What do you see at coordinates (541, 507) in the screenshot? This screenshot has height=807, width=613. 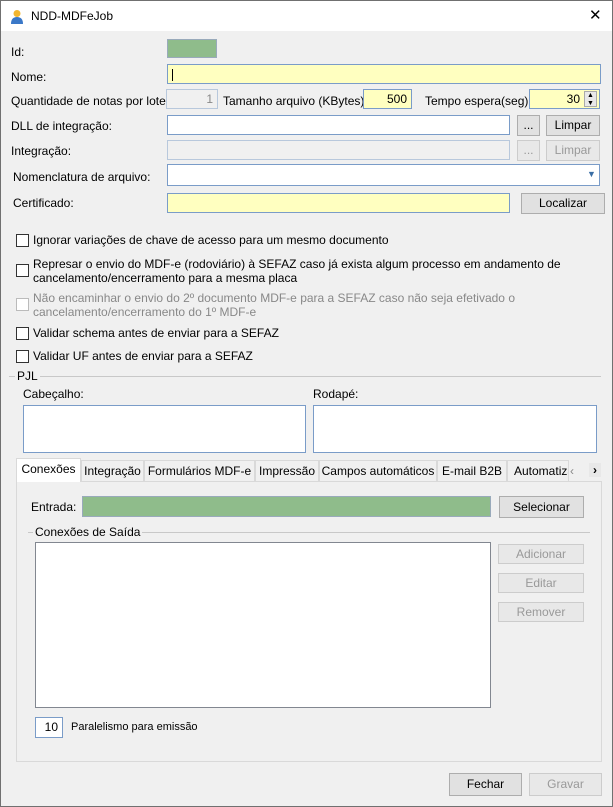 I see `selecionar-button: Selecionar` at bounding box center [541, 507].